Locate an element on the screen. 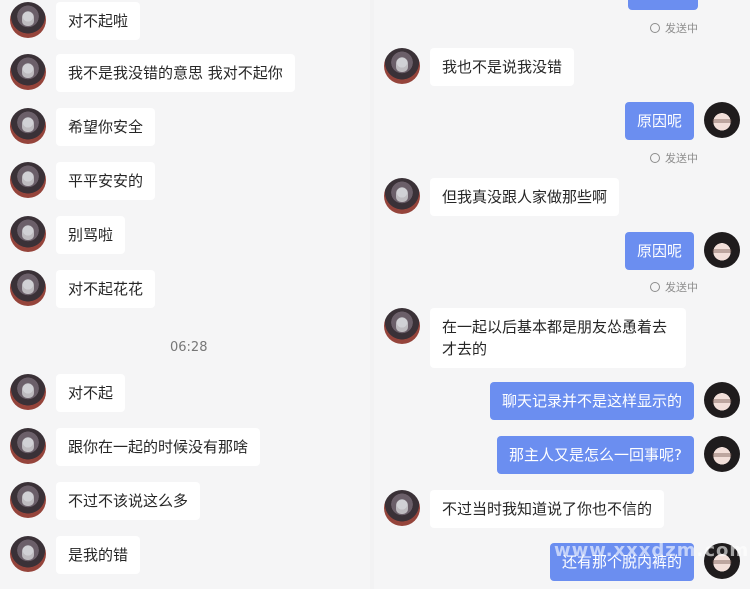  message-incoming: 是我的错 is located at coordinates (75, 555).